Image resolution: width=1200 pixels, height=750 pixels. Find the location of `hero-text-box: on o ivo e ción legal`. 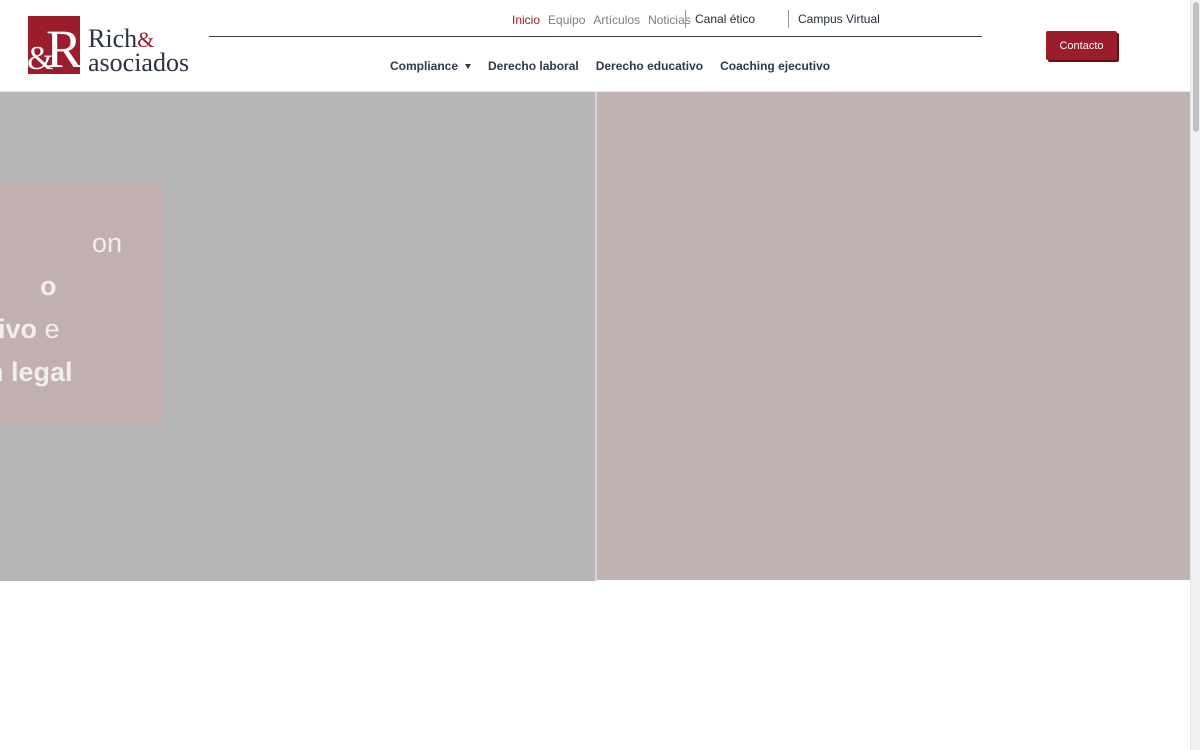

hero-text-box: on o ivo e ción legal is located at coordinates (82, 304).